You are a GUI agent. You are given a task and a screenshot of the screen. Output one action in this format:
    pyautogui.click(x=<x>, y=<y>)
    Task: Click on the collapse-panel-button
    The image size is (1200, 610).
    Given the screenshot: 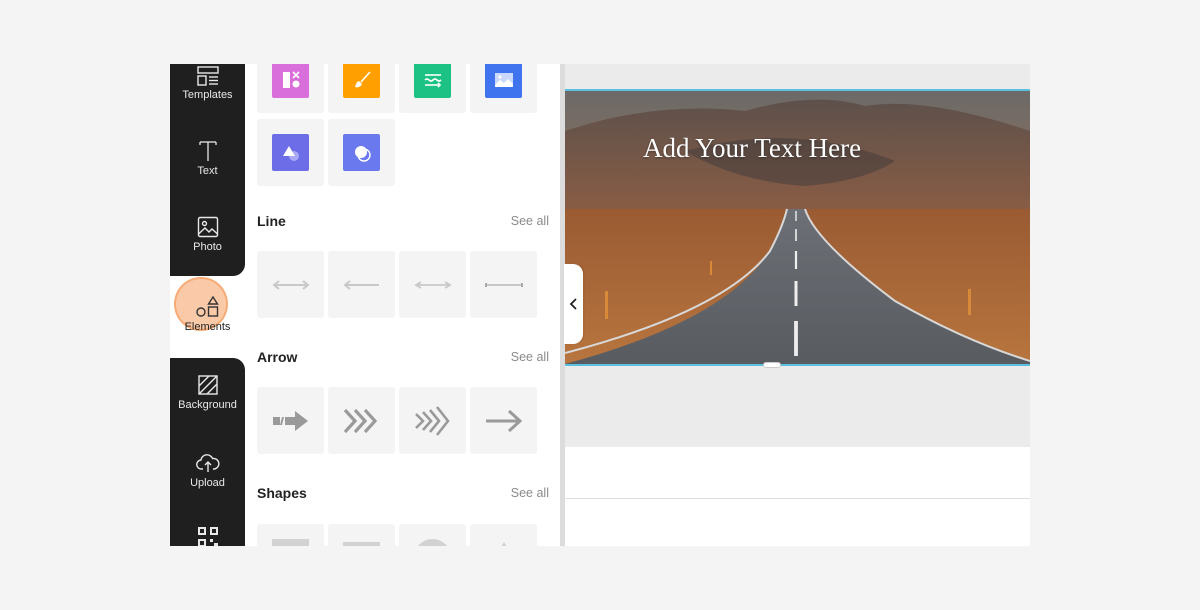 What is the action you would take?
    pyautogui.click(x=573, y=304)
    